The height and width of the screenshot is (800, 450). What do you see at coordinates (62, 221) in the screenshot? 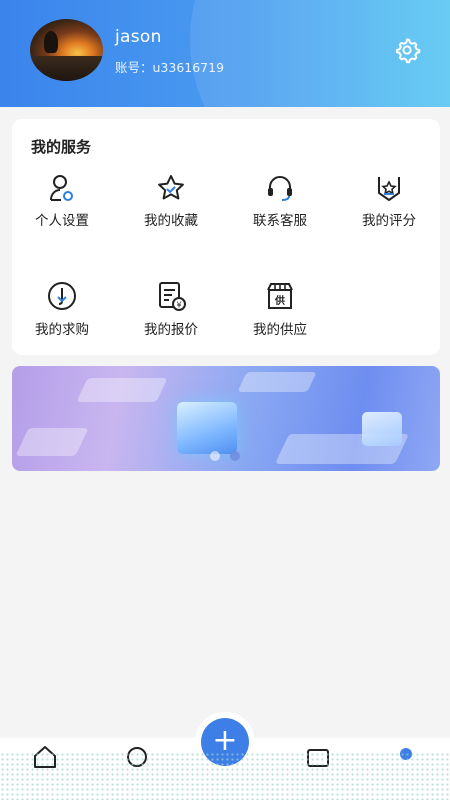
I see `service-label: 个人设置` at bounding box center [62, 221].